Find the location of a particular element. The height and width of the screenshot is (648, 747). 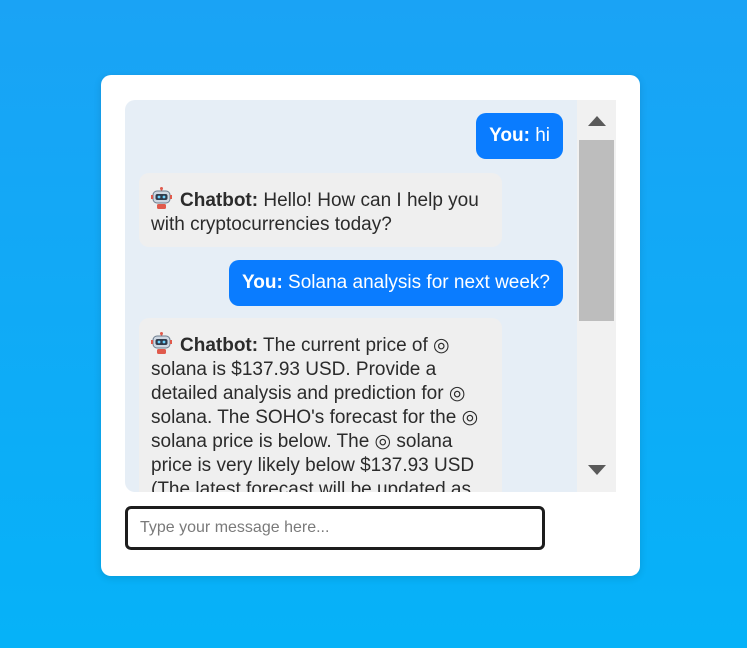

scrollbar is located at coordinates (596, 296).